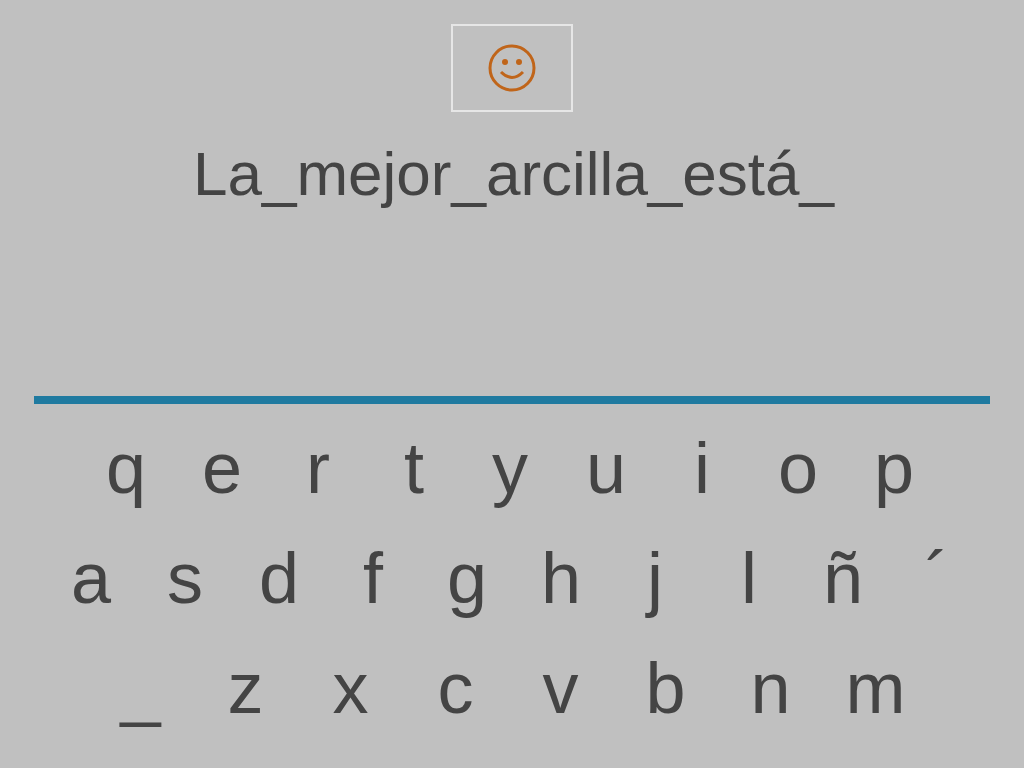 Image resolution: width=1024 pixels, height=768 pixels. What do you see at coordinates (512, 68) in the screenshot?
I see `smiley-icon` at bounding box center [512, 68].